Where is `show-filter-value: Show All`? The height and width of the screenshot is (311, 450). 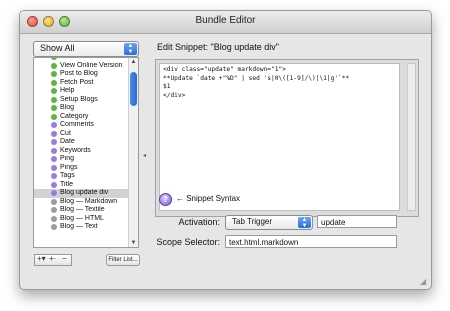 show-filter-value: Show All is located at coordinates (57, 48).